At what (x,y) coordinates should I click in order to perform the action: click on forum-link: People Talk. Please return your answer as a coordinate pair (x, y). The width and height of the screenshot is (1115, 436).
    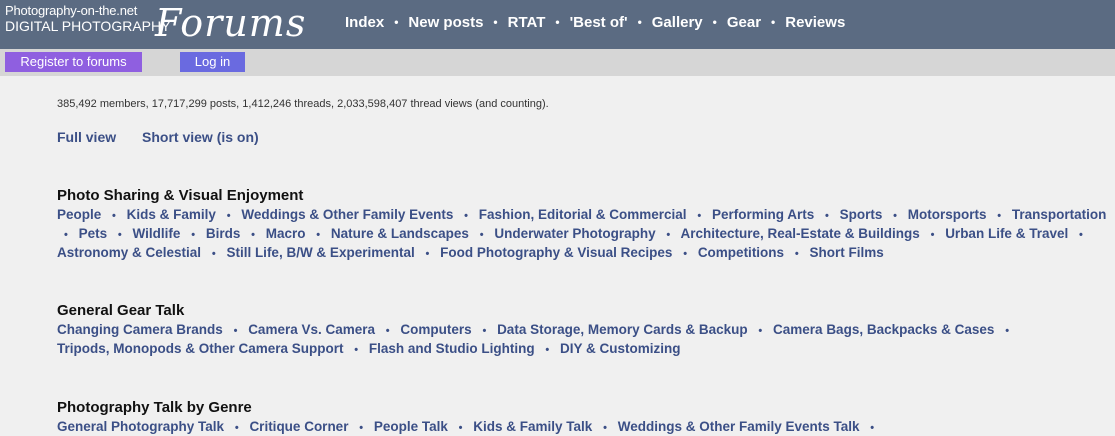
    Looking at the image, I should click on (411, 426).